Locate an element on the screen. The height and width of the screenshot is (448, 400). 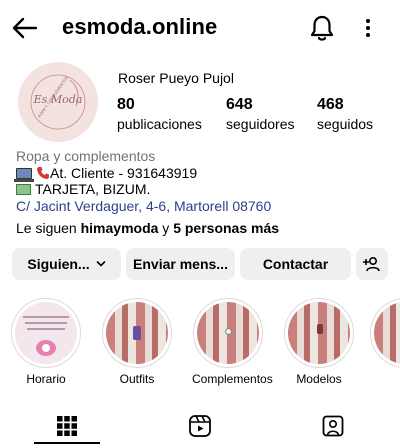
highlight-label: Outfits is located at coordinates (137, 379).